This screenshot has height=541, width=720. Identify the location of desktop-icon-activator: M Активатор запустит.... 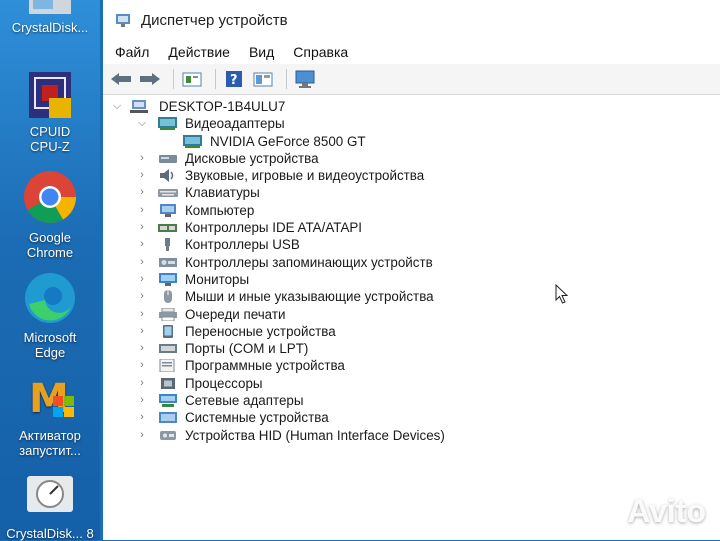
(50, 413).